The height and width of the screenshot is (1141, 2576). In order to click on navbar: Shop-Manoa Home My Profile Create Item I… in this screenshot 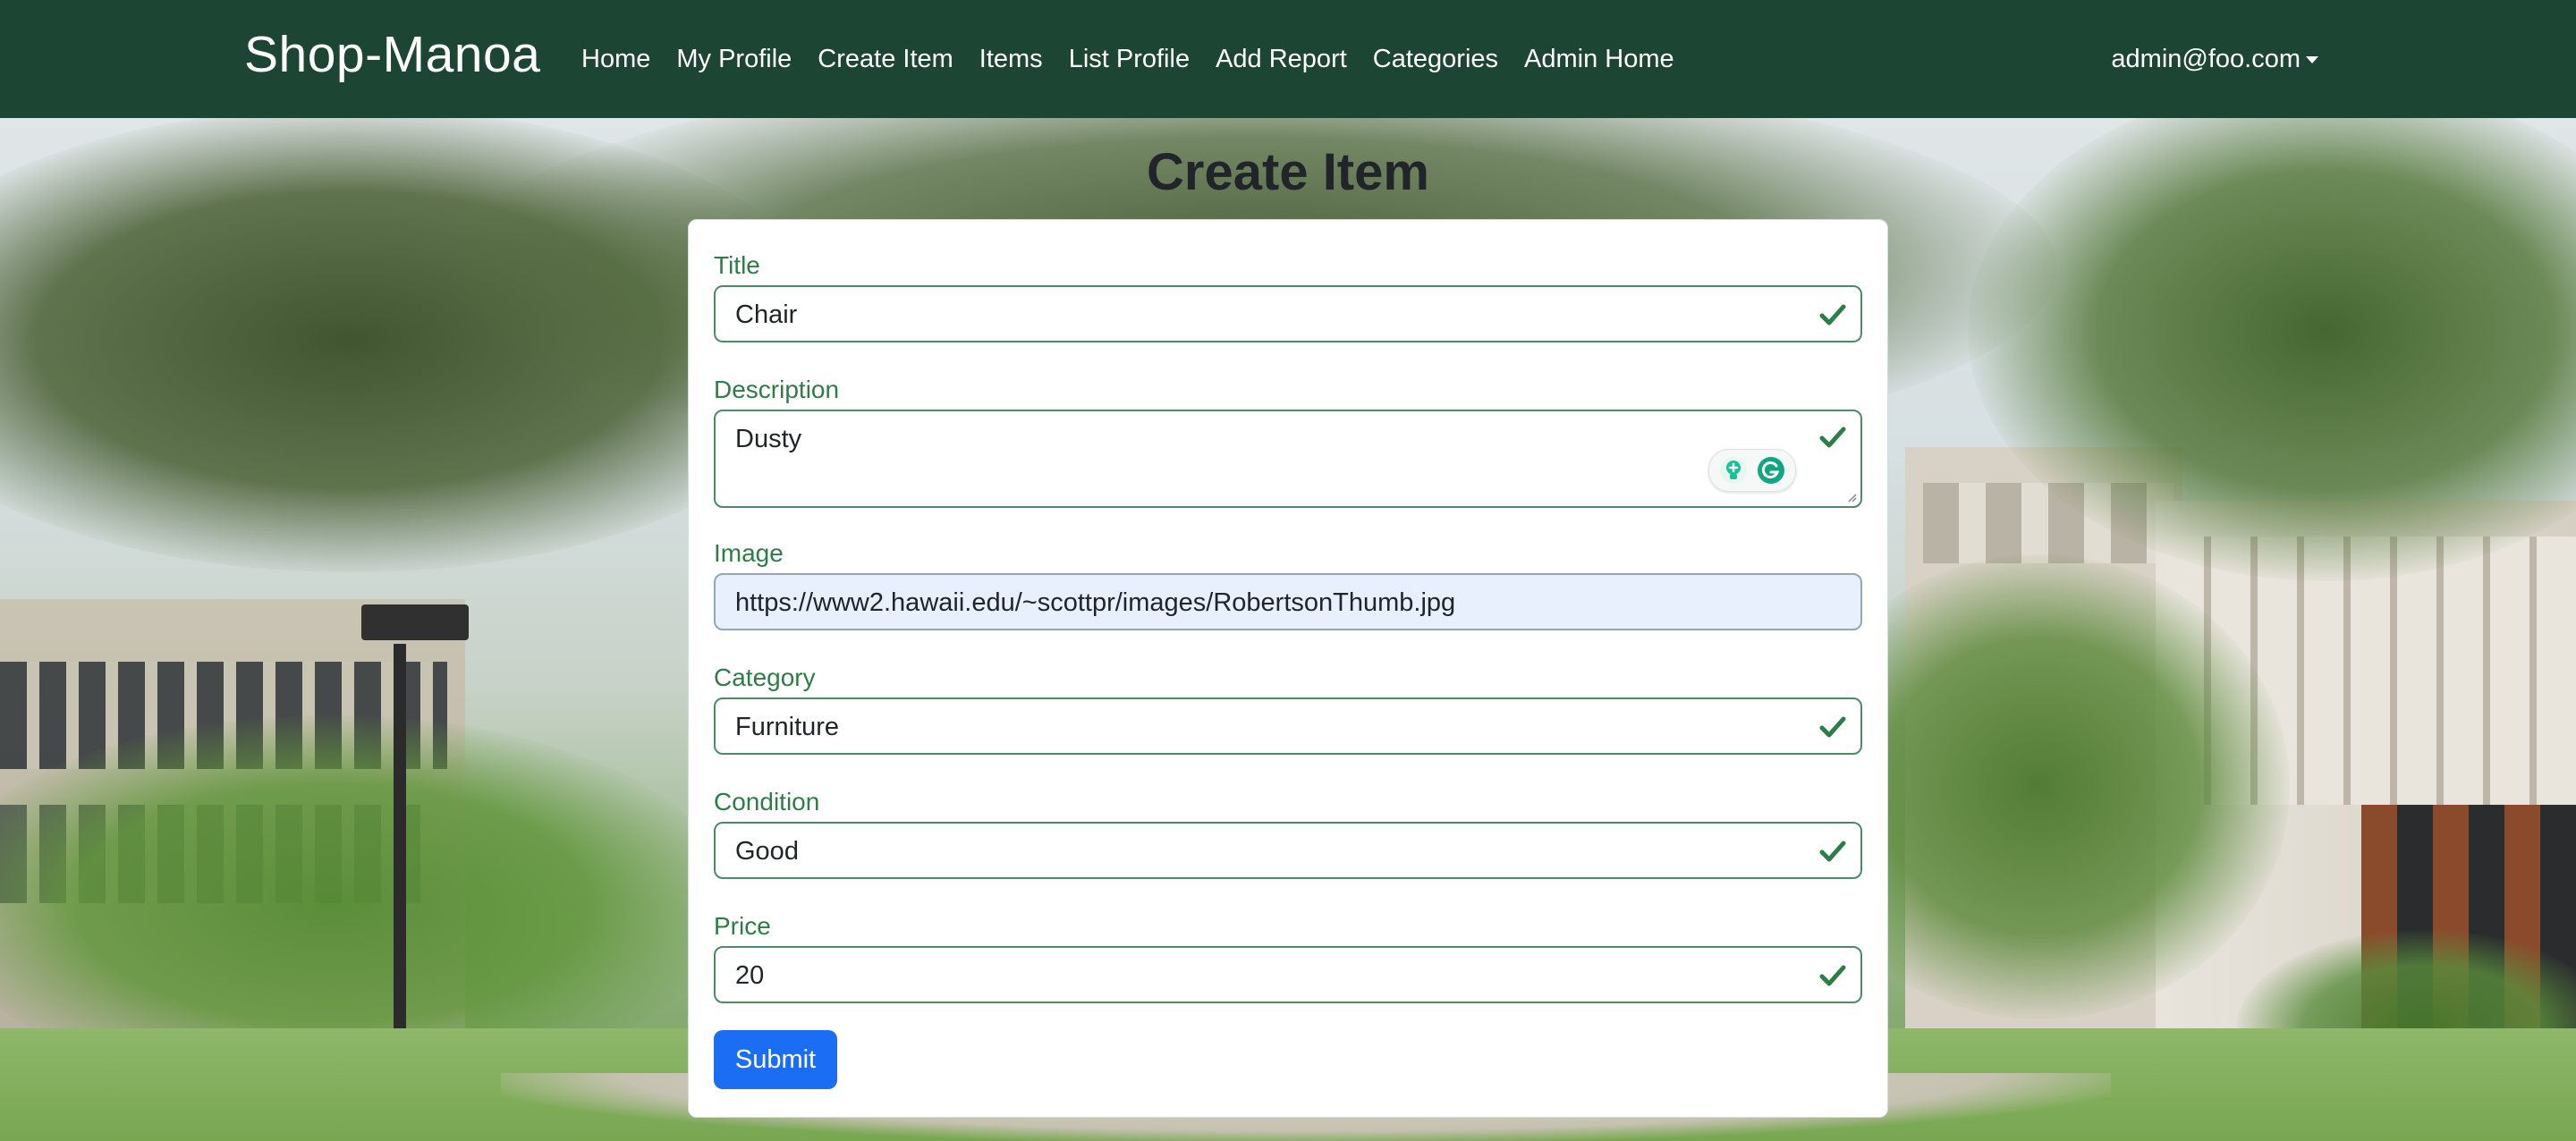, I will do `click(1288, 59)`.